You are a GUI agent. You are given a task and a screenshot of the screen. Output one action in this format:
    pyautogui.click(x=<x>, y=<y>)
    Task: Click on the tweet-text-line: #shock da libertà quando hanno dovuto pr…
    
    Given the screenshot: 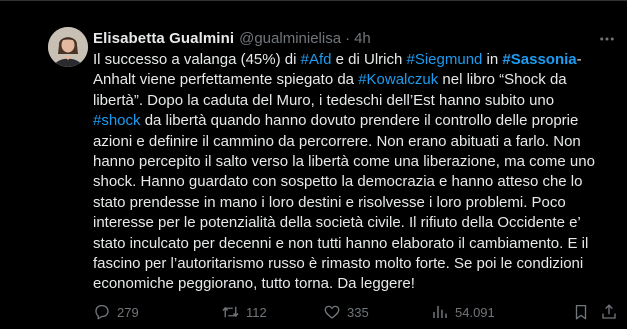 What is the action you would take?
    pyautogui.click(x=356, y=121)
    